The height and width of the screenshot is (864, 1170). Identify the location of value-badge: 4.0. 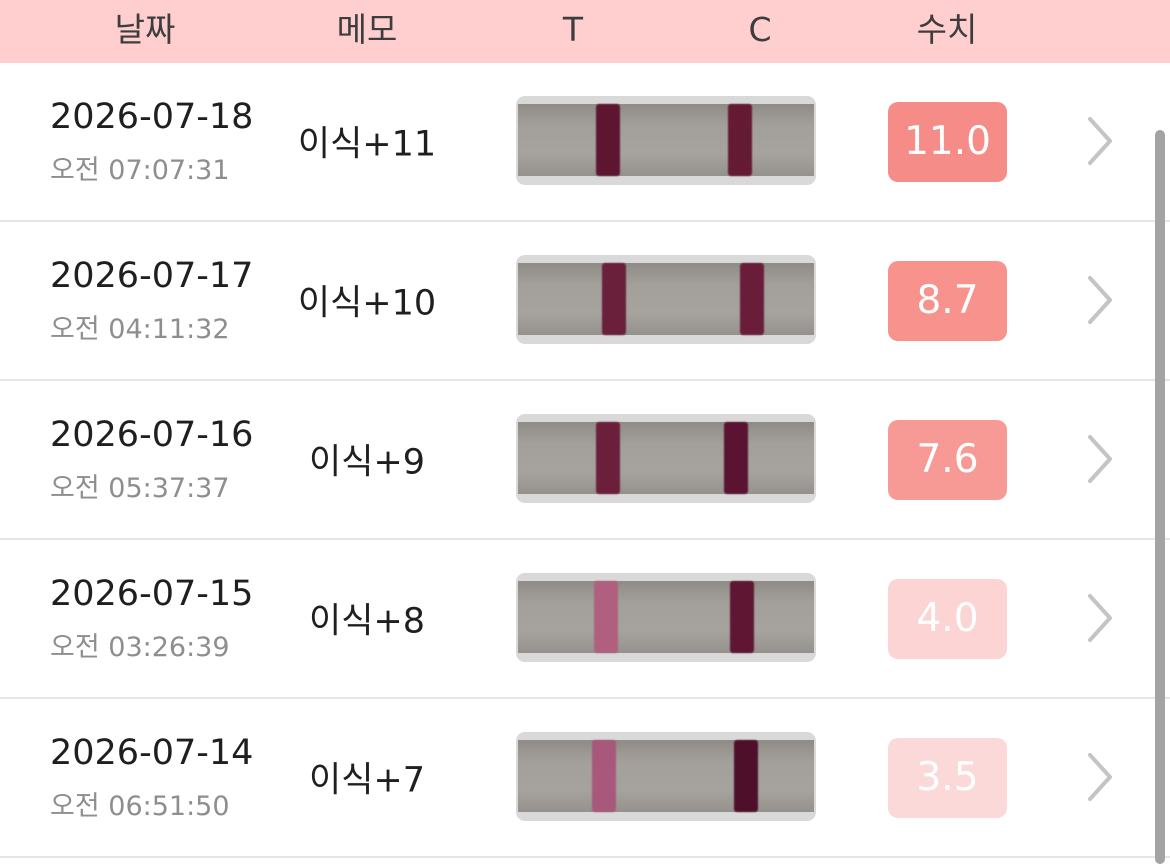
(947, 619).